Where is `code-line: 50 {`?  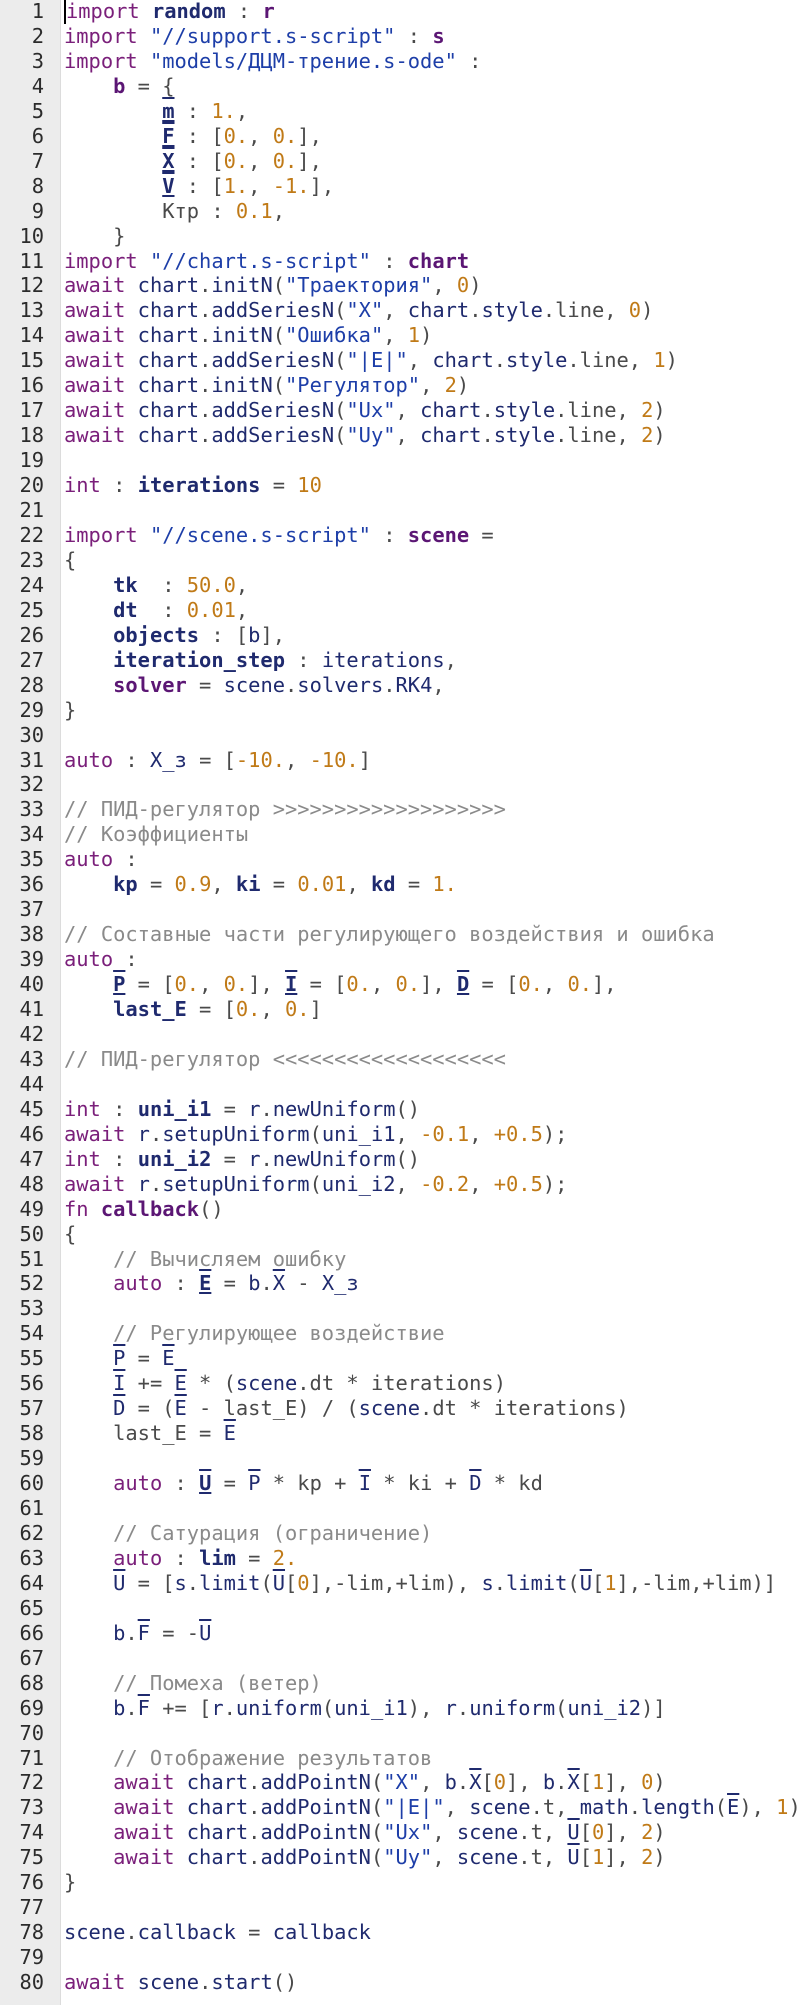
code-line: 50 { is located at coordinates (403, 1234).